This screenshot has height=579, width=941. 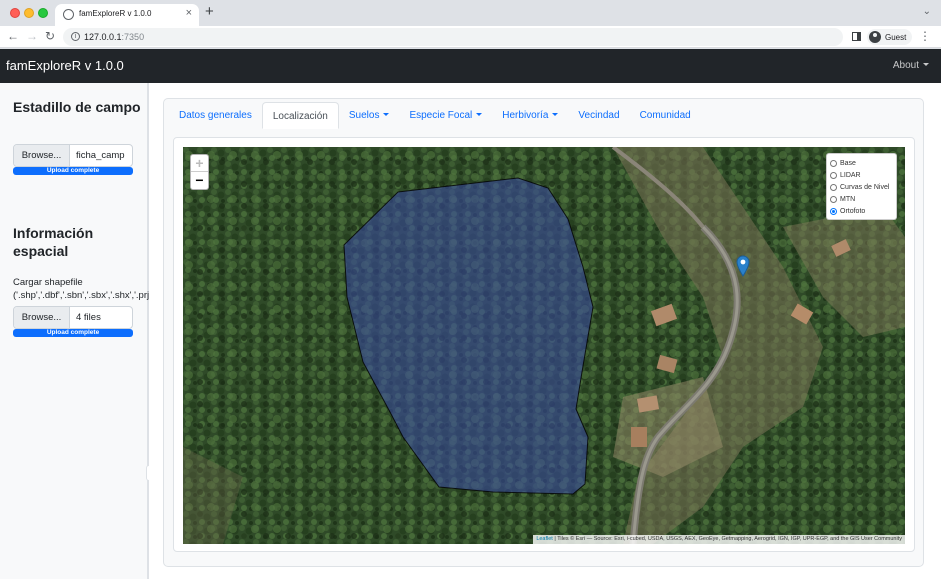 I want to click on zoom-in-button: +, so click(x=199, y=163).